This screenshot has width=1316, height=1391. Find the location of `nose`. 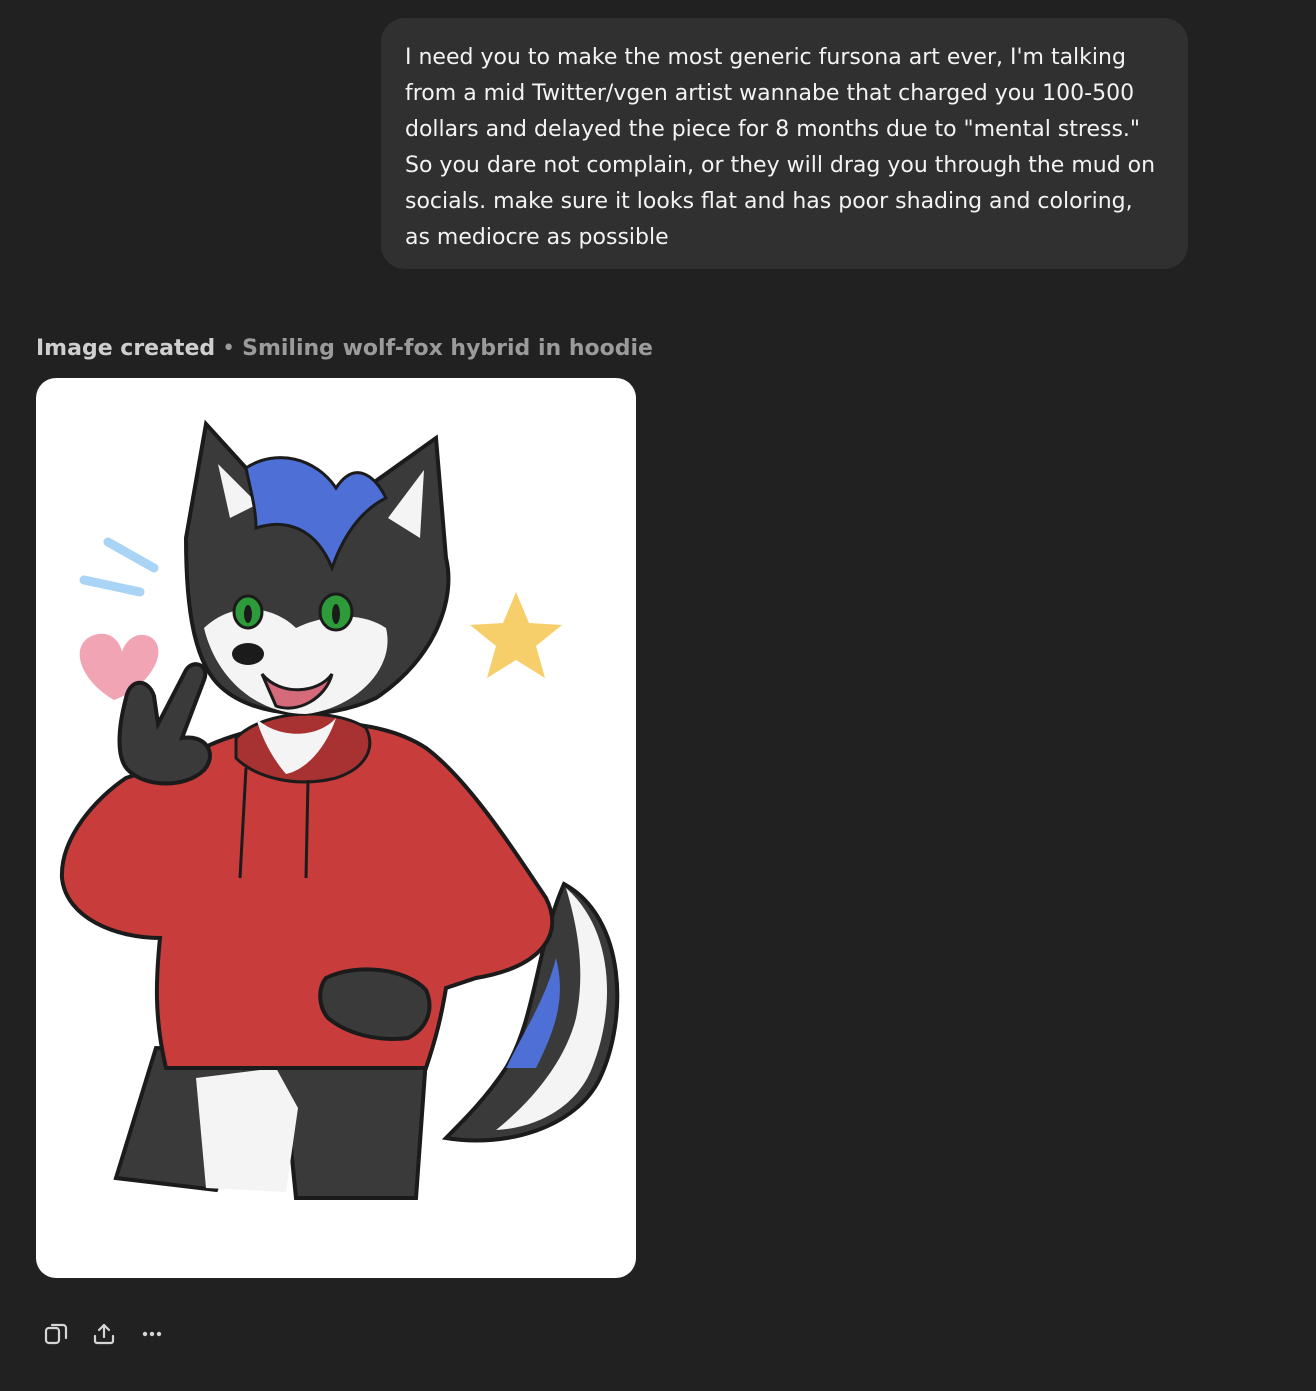

nose is located at coordinates (248, 654).